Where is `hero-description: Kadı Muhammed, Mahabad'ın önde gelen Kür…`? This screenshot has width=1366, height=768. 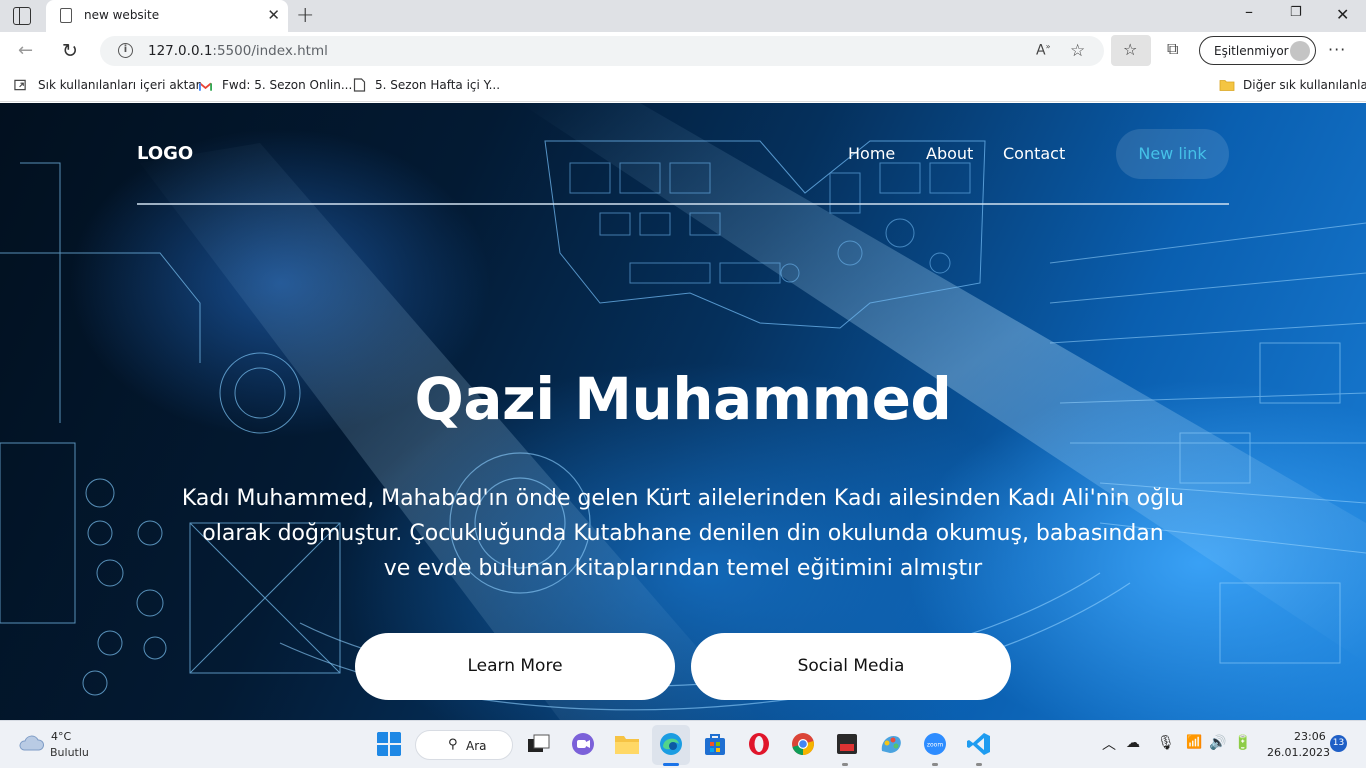 hero-description: Kadı Muhammed, Mahabad'ın önde gelen Kür… is located at coordinates (683, 533).